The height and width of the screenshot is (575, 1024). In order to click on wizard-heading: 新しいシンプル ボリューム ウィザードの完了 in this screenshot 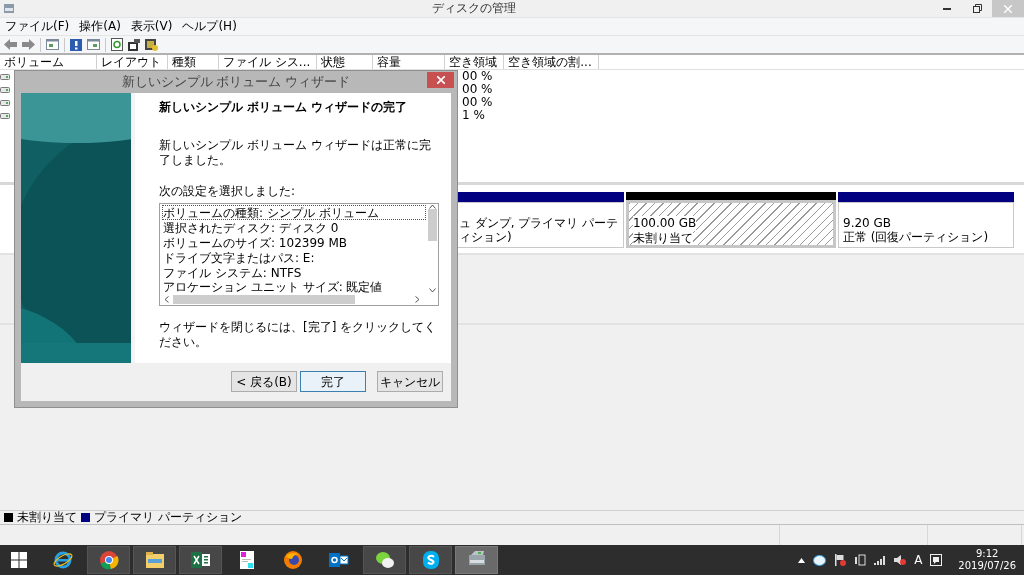, I will do `click(284, 107)`.